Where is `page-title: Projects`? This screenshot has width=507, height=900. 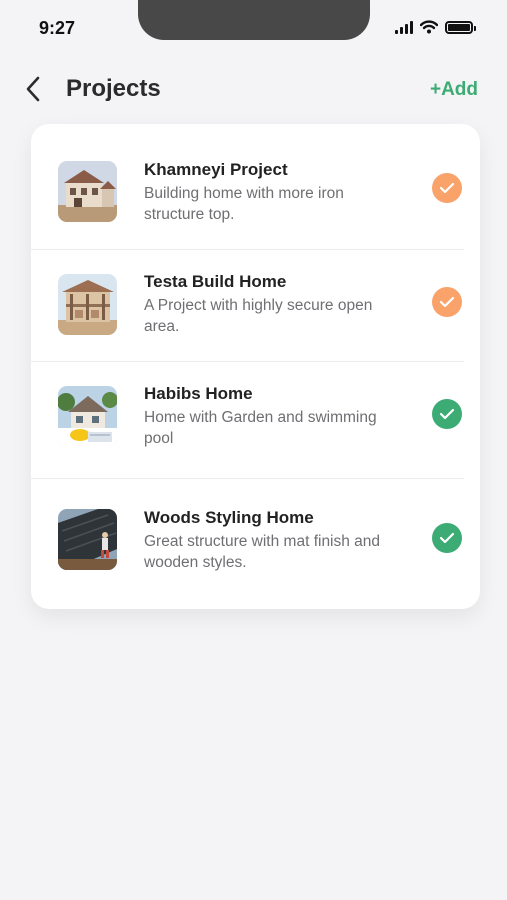 page-title: Projects is located at coordinates (113, 88).